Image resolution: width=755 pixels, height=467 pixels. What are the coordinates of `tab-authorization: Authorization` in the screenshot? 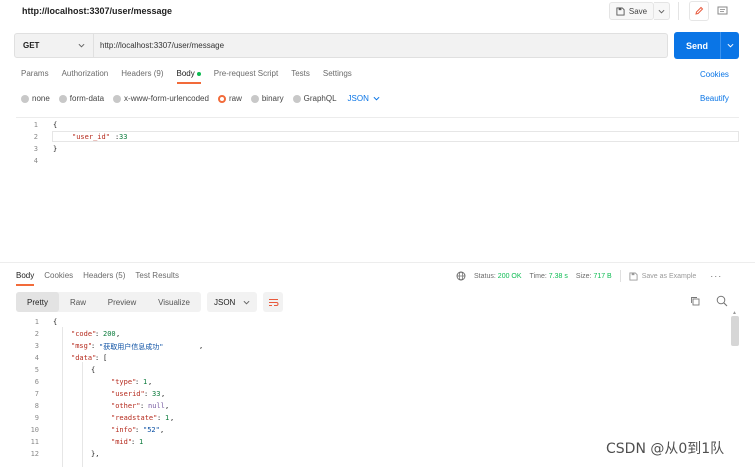 It's located at (85, 76).